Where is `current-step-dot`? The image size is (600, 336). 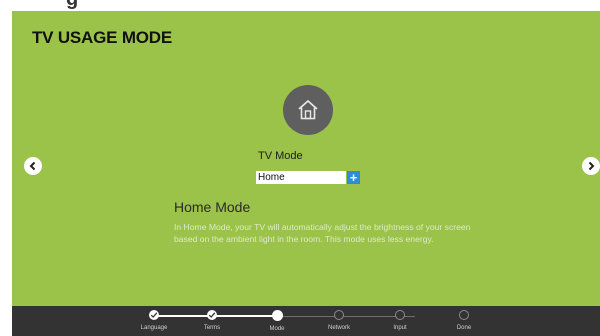
current-step-dot is located at coordinates (277, 315).